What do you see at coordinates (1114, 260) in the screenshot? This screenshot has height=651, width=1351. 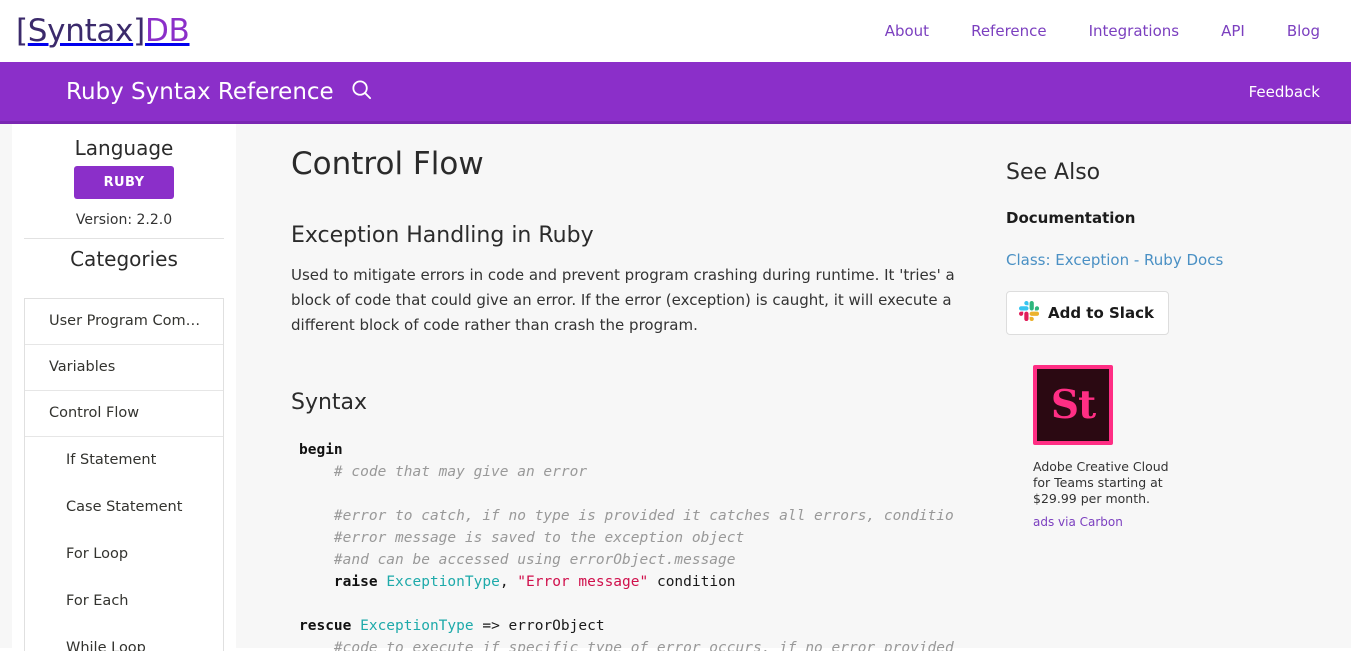 I see `documentation-link: Class: Exception - Ruby Docs` at bounding box center [1114, 260].